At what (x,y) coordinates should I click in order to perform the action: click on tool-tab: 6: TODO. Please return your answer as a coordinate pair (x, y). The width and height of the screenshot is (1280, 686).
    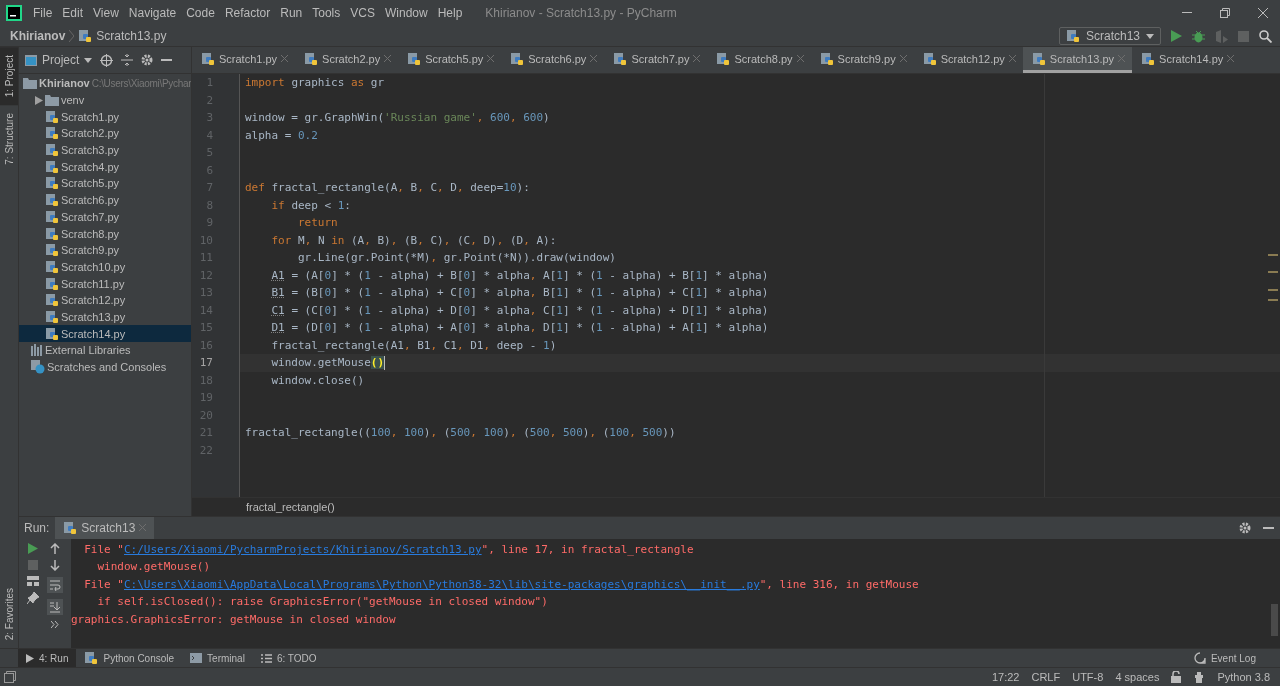
    Looking at the image, I should click on (288, 658).